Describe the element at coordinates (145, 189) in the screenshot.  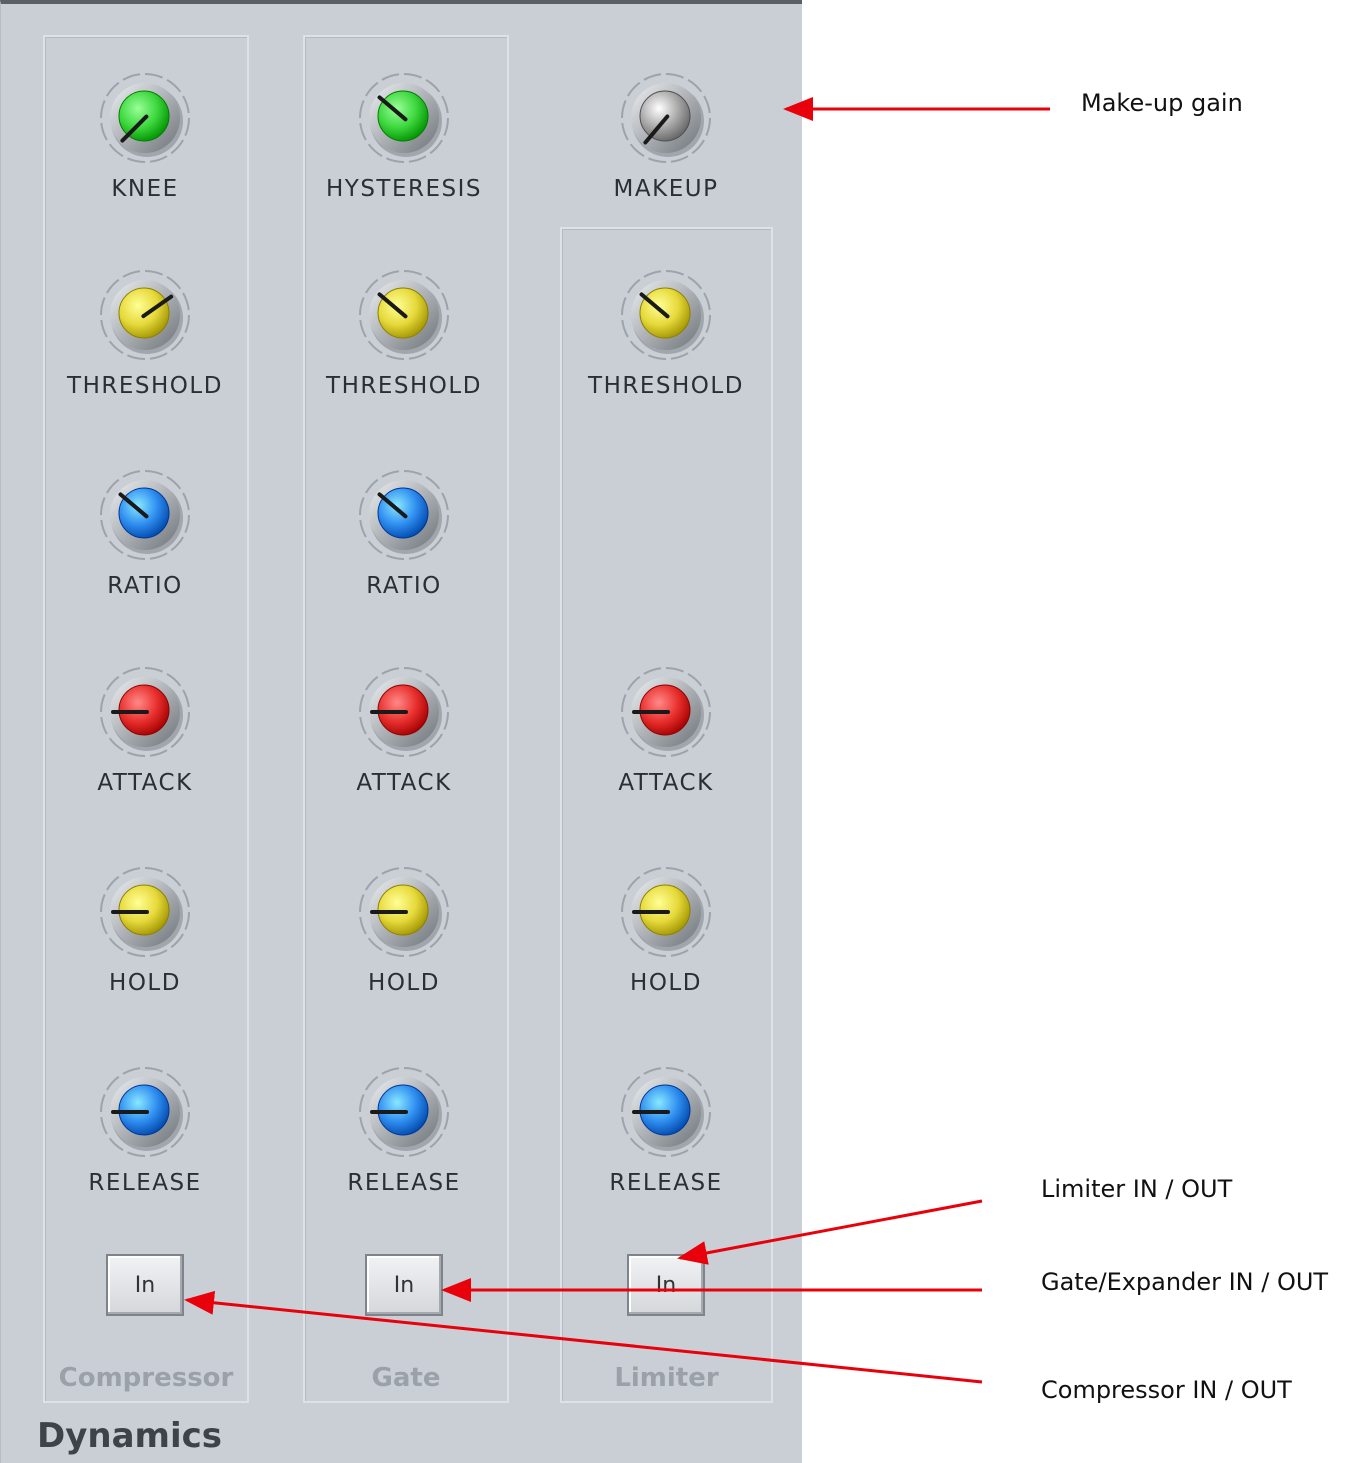
I see `knob-label: KNEE` at that location.